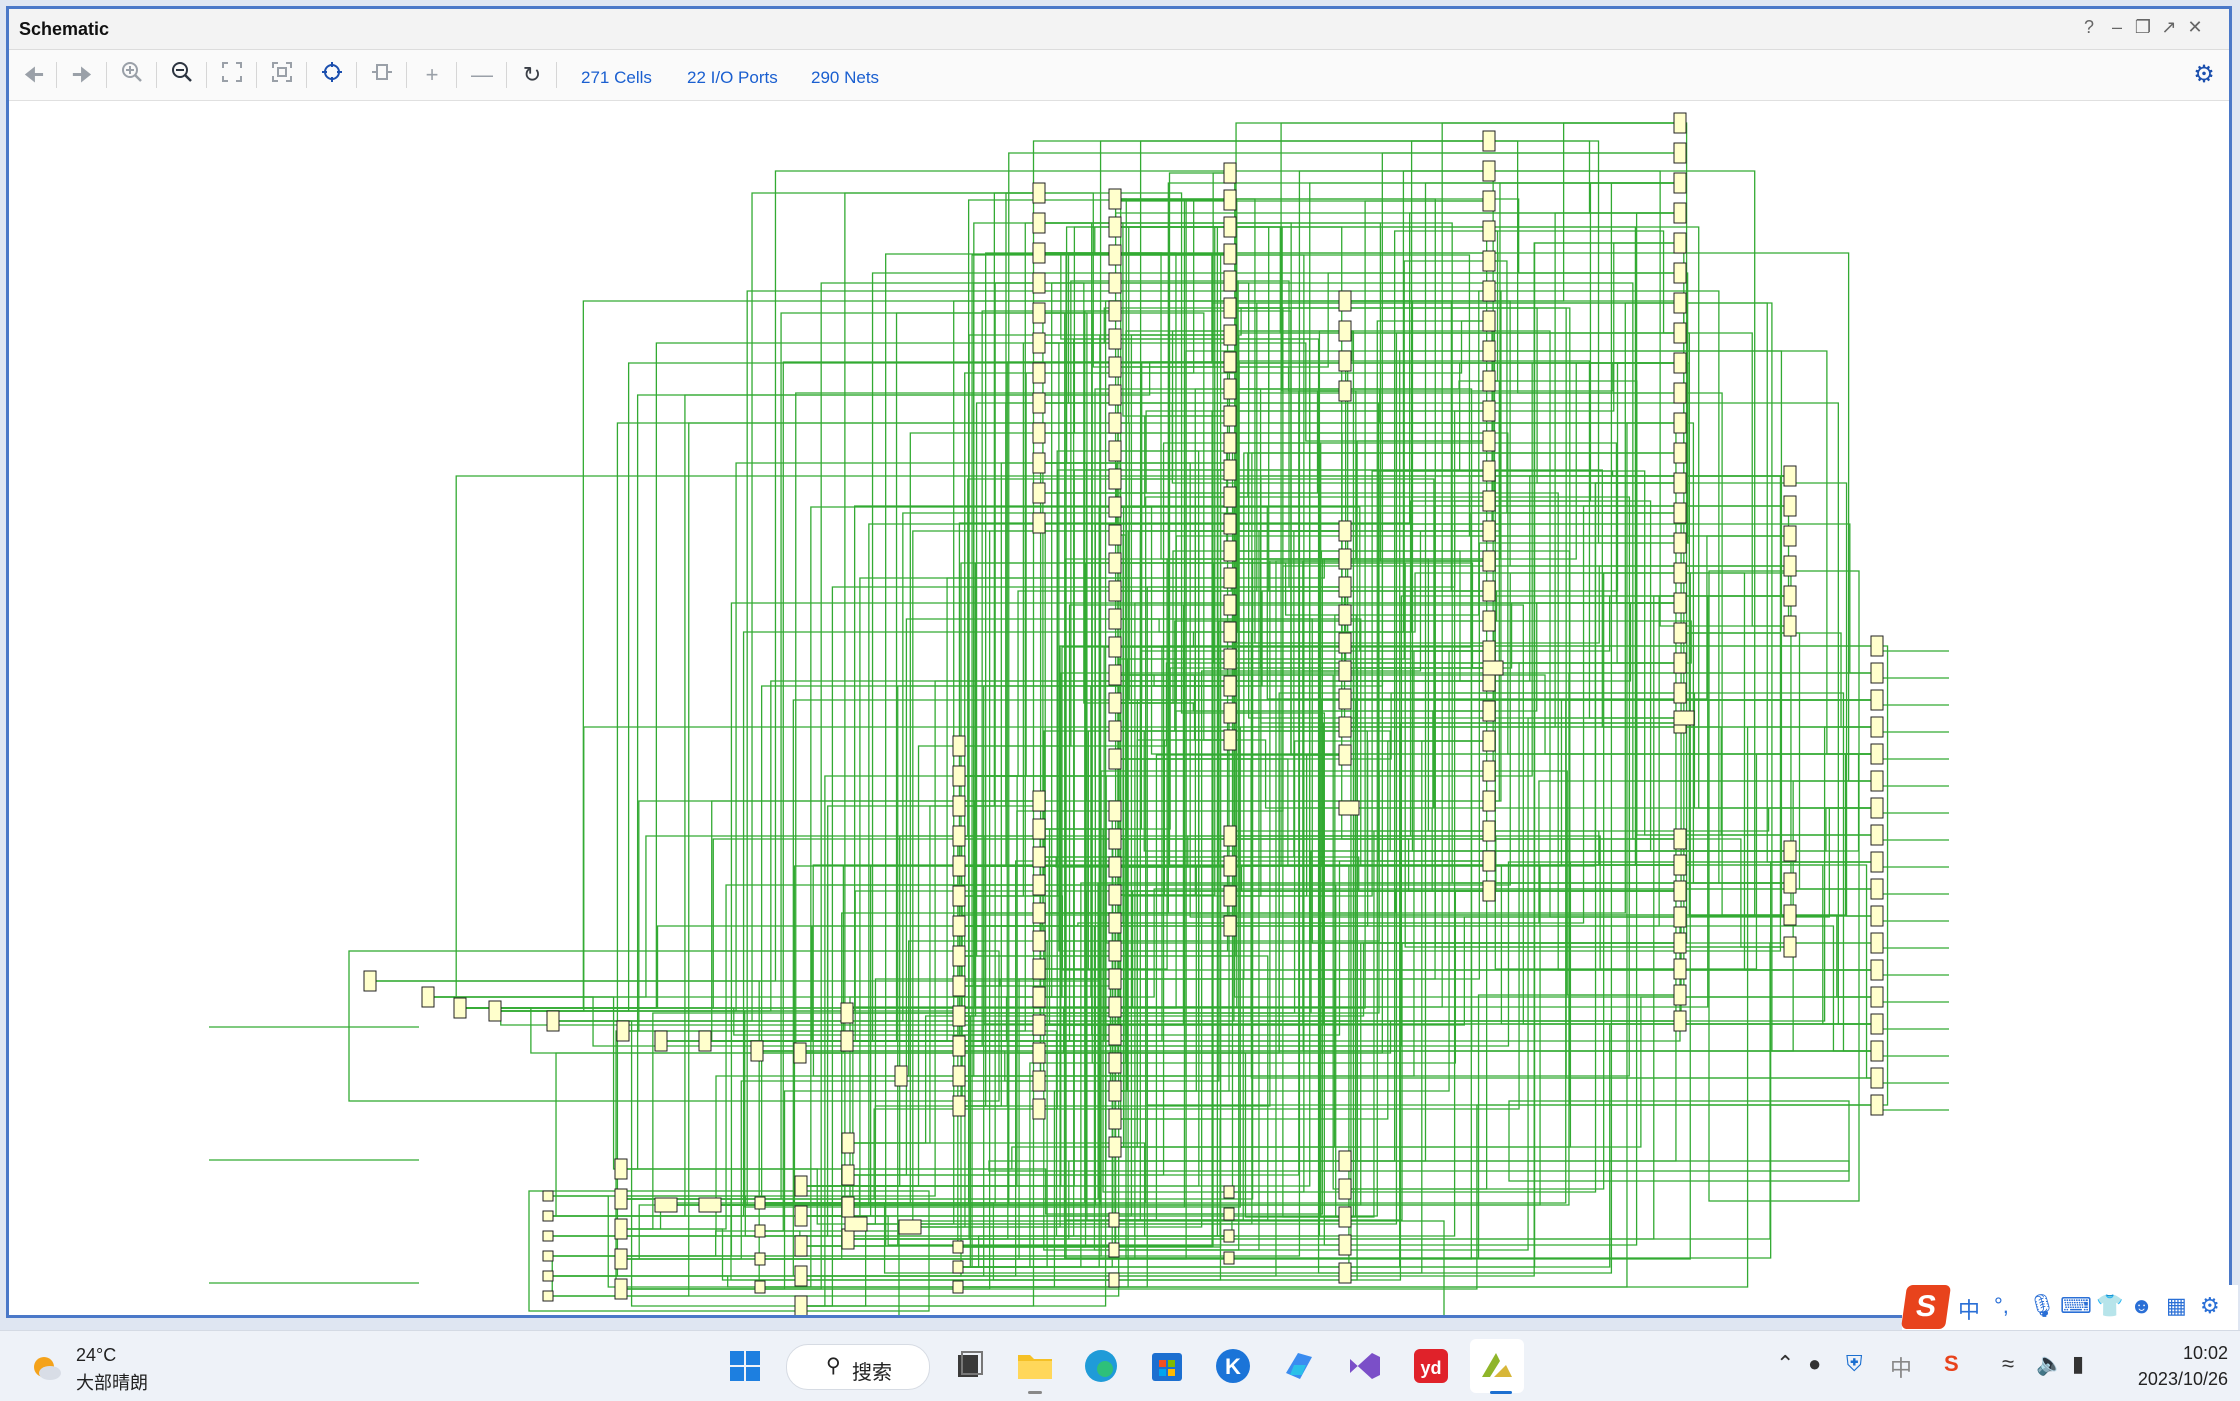 The image size is (2240, 1401). Describe the element at coordinates (132, 75) in the screenshot. I see `zoom-in-icon` at that location.